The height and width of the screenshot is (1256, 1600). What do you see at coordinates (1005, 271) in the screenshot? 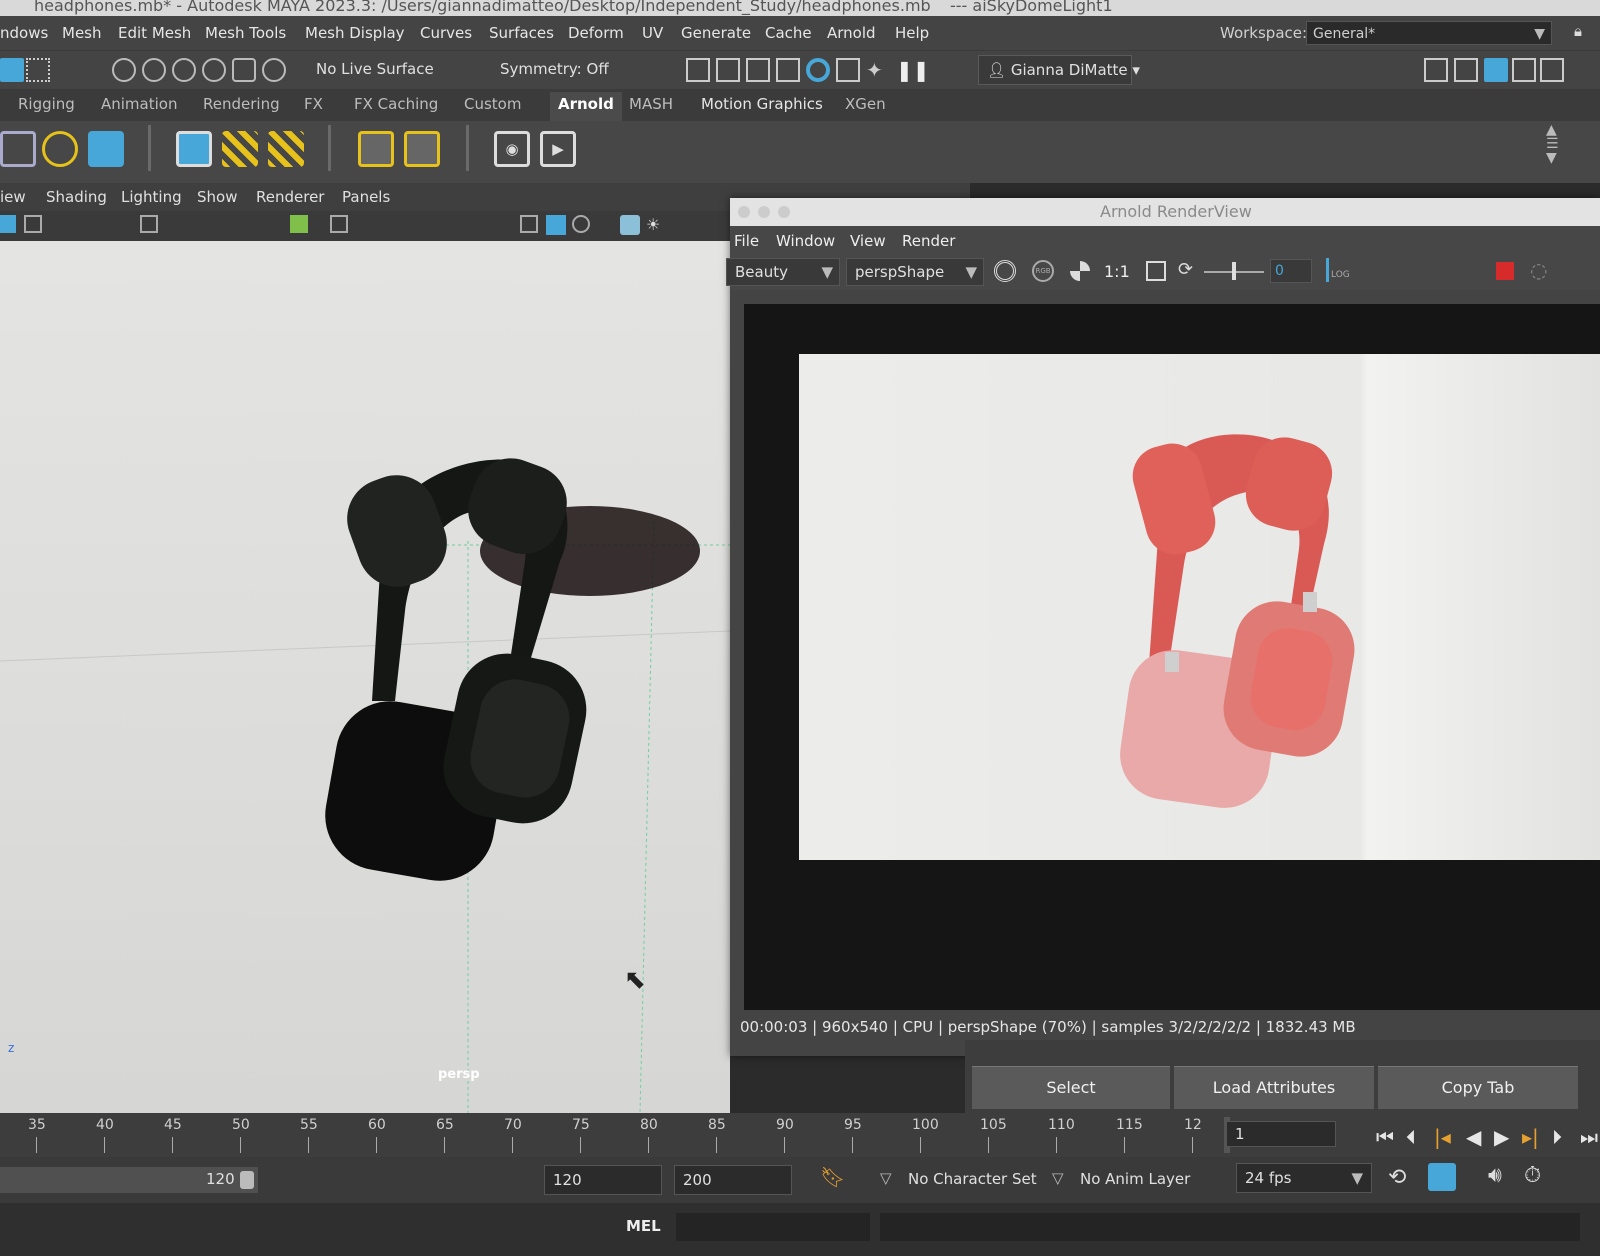
I see `render-region-icon` at bounding box center [1005, 271].